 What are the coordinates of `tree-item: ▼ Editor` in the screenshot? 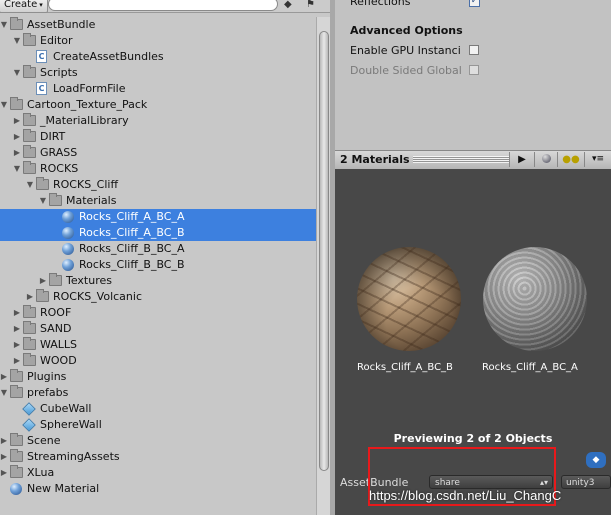 It's located at (158, 41).